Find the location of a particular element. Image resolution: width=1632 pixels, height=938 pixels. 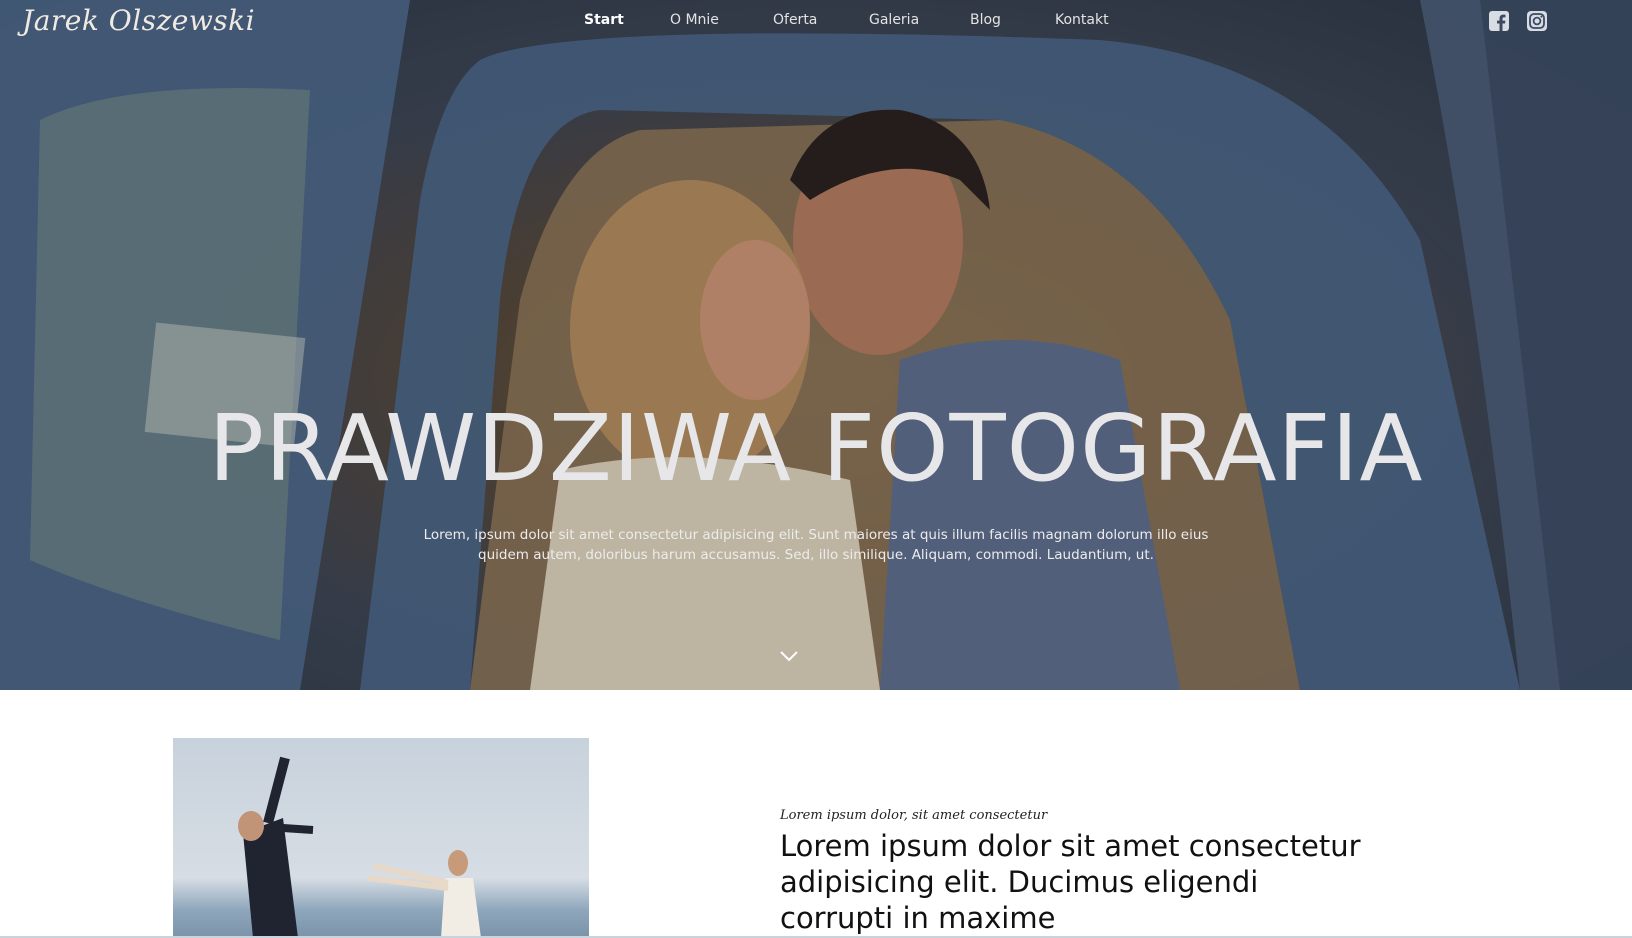

section-kicker: Lorem ipsum dolor, sit amet consectetur is located at coordinates (914, 815).